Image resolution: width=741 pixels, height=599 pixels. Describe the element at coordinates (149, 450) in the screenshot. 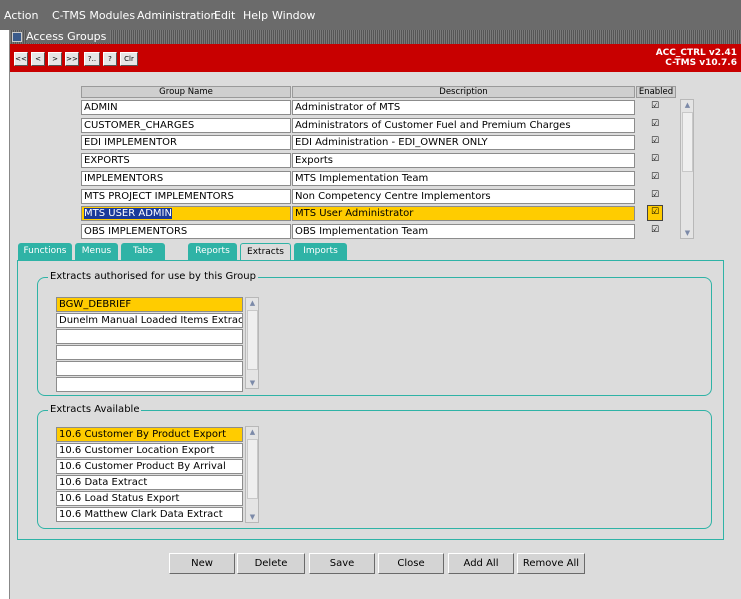

I see `extract-list-item: 10.6 Customer Location Export` at that location.